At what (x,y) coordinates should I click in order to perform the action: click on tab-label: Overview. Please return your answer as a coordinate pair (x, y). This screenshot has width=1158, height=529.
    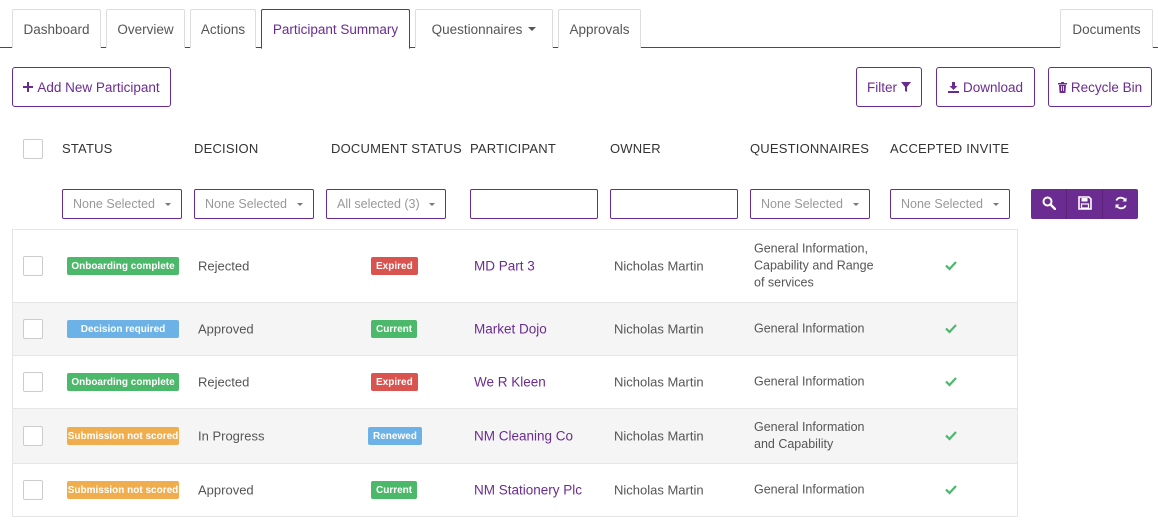
    Looking at the image, I should click on (145, 29).